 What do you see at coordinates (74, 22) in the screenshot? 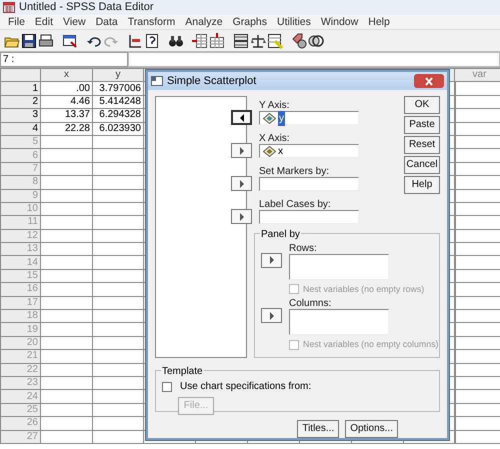
I see `menu-item: View` at bounding box center [74, 22].